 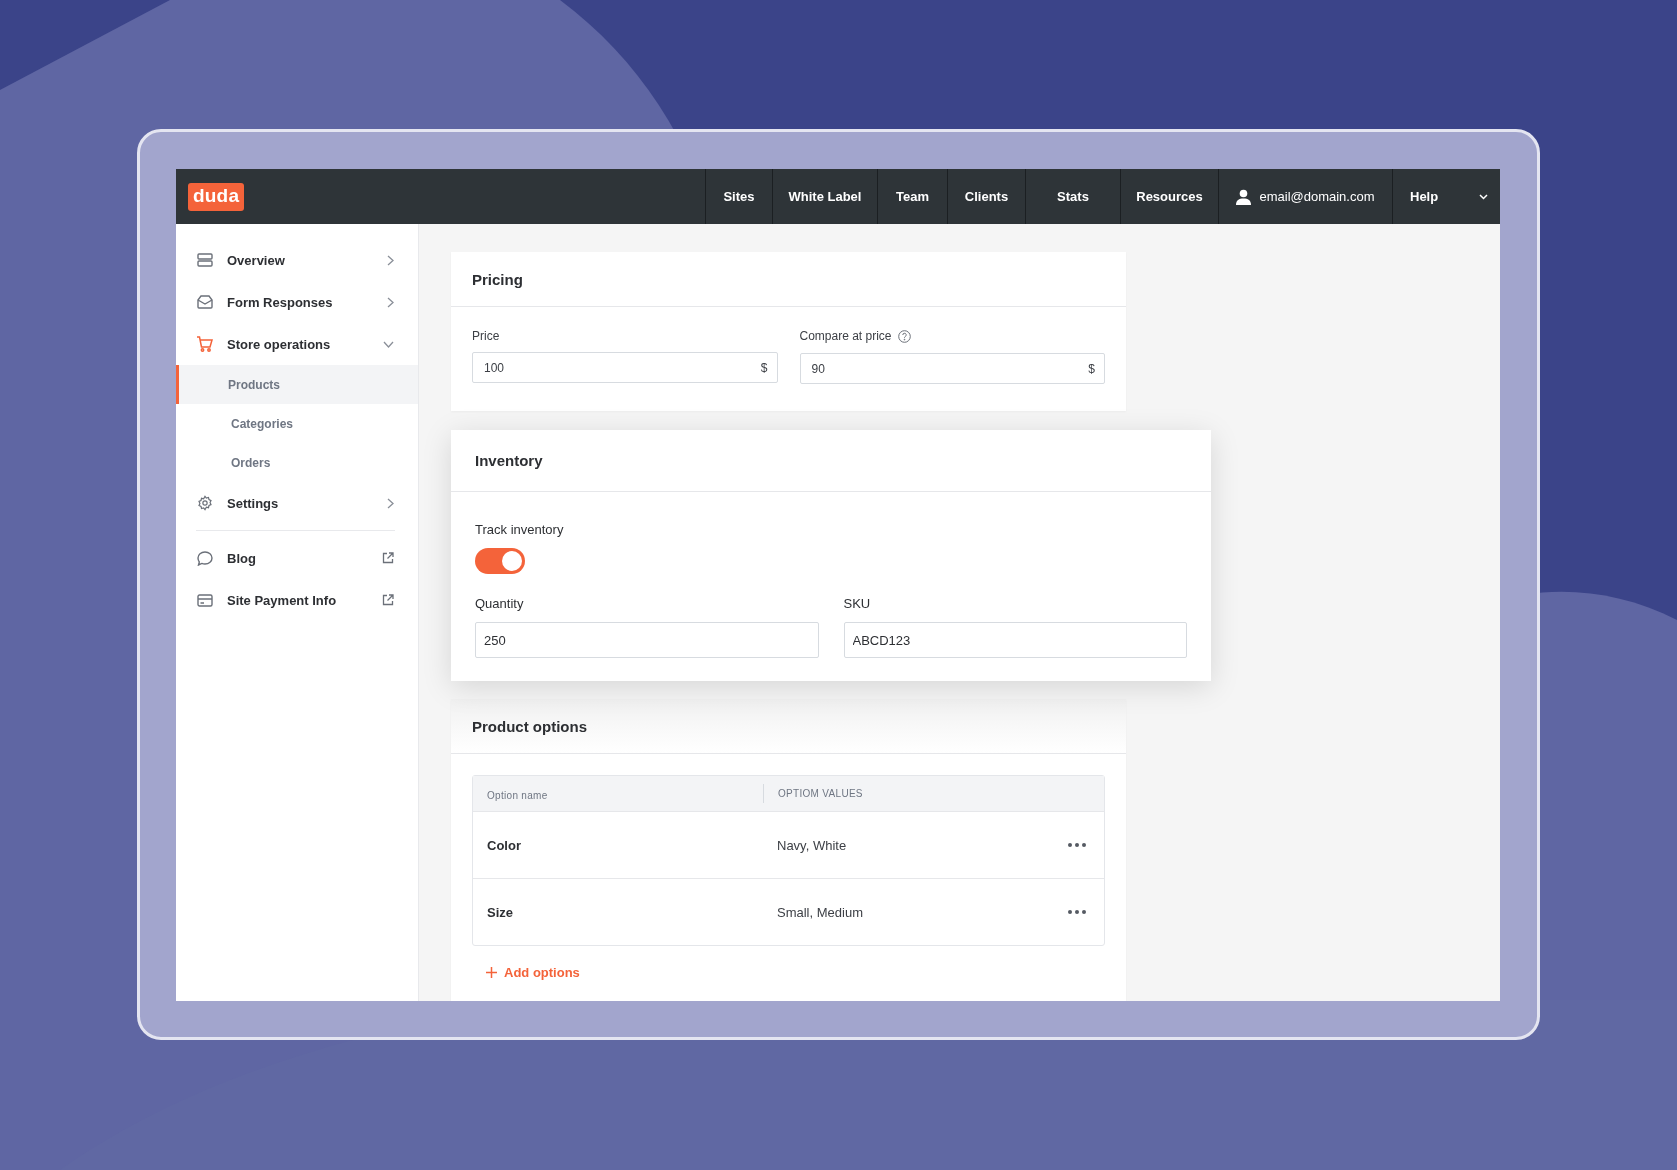 What do you see at coordinates (1169, 196) in the screenshot?
I see `nav-tab: Resources` at bounding box center [1169, 196].